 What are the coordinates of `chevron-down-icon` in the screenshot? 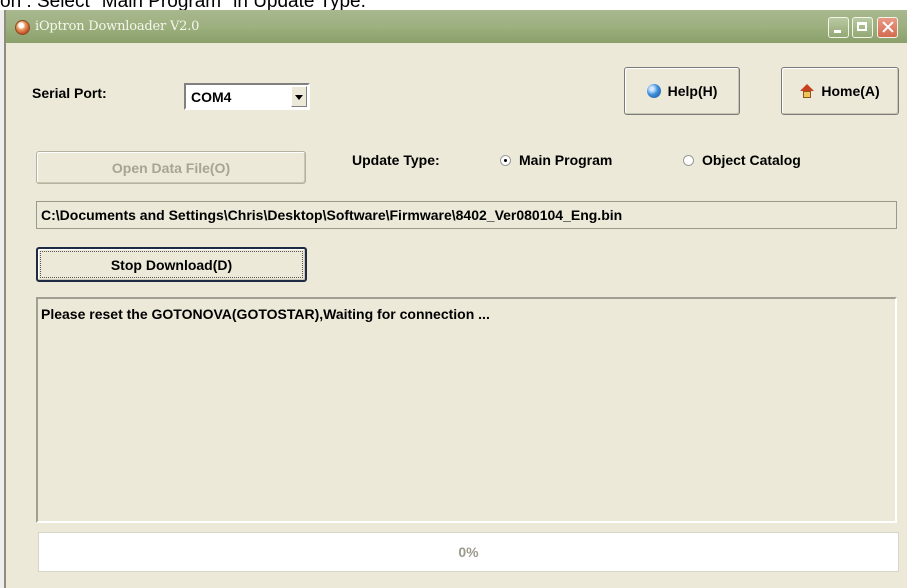 It's located at (299, 96).